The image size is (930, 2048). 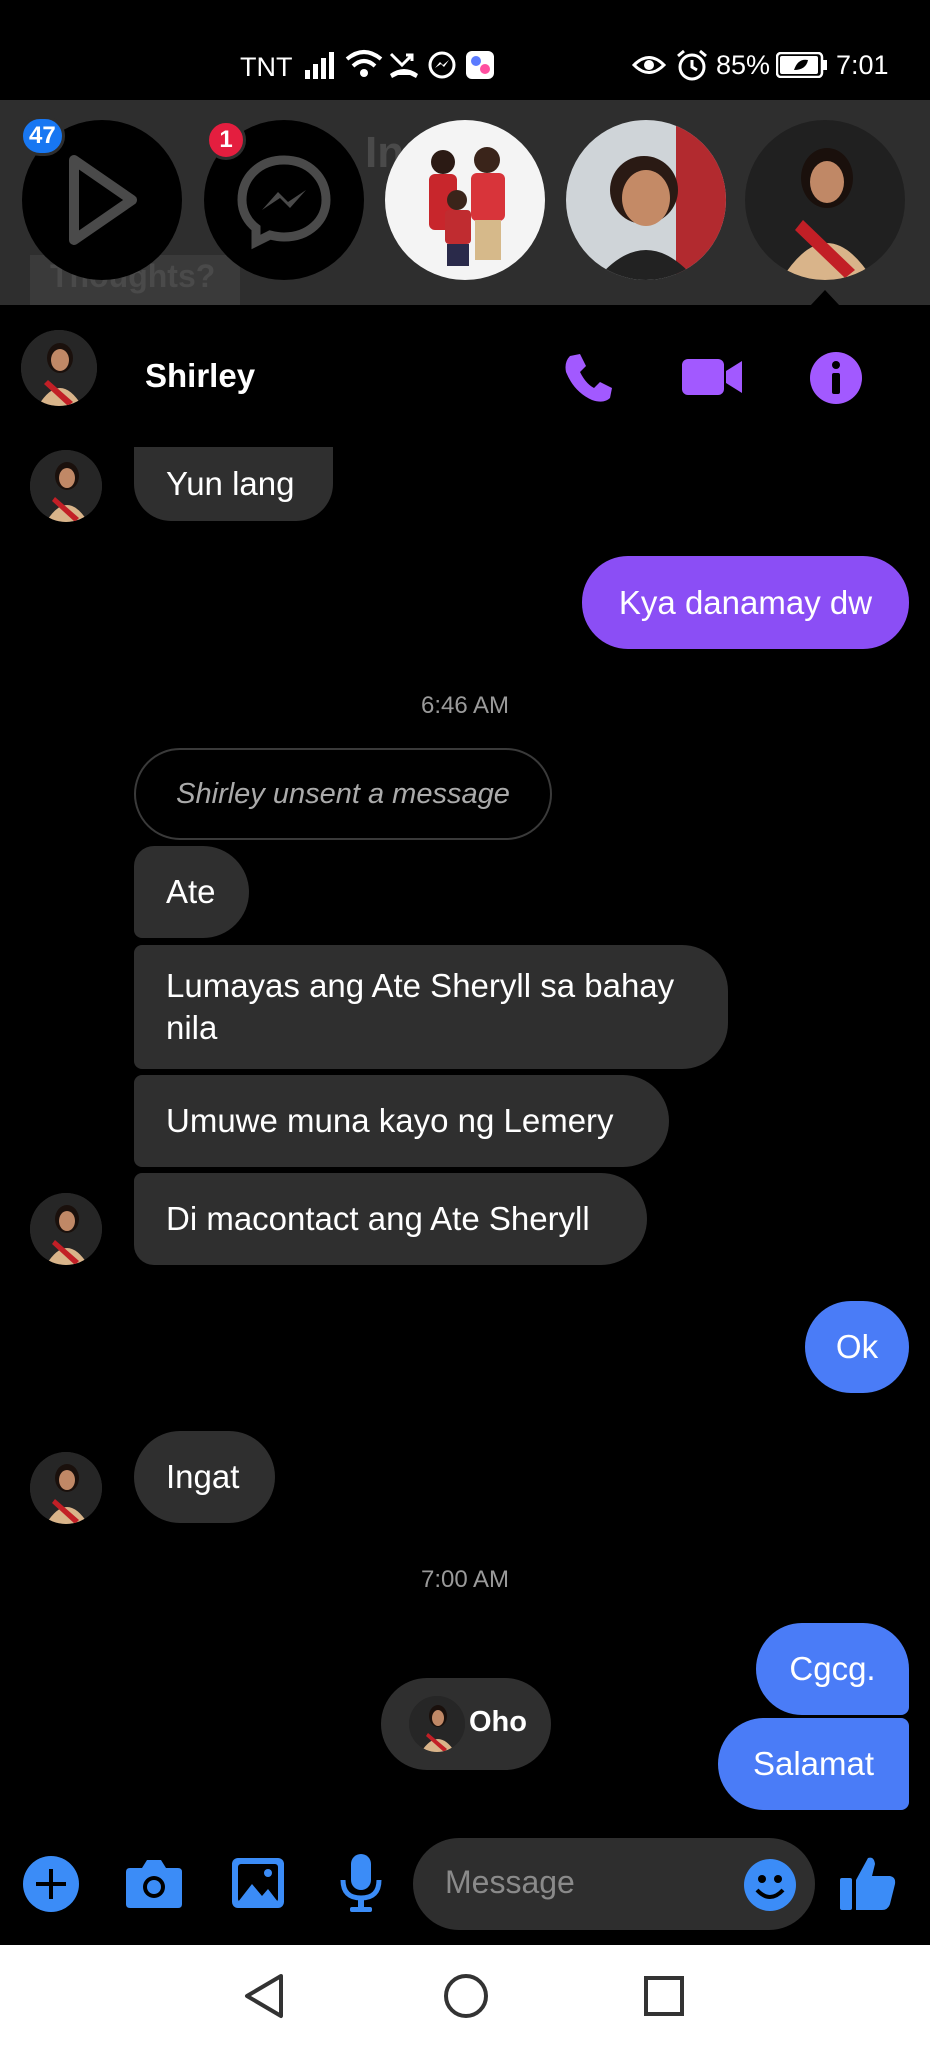 What do you see at coordinates (832, 1669) in the screenshot?
I see `outgoing-message: Cgcg.` at bounding box center [832, 1669].